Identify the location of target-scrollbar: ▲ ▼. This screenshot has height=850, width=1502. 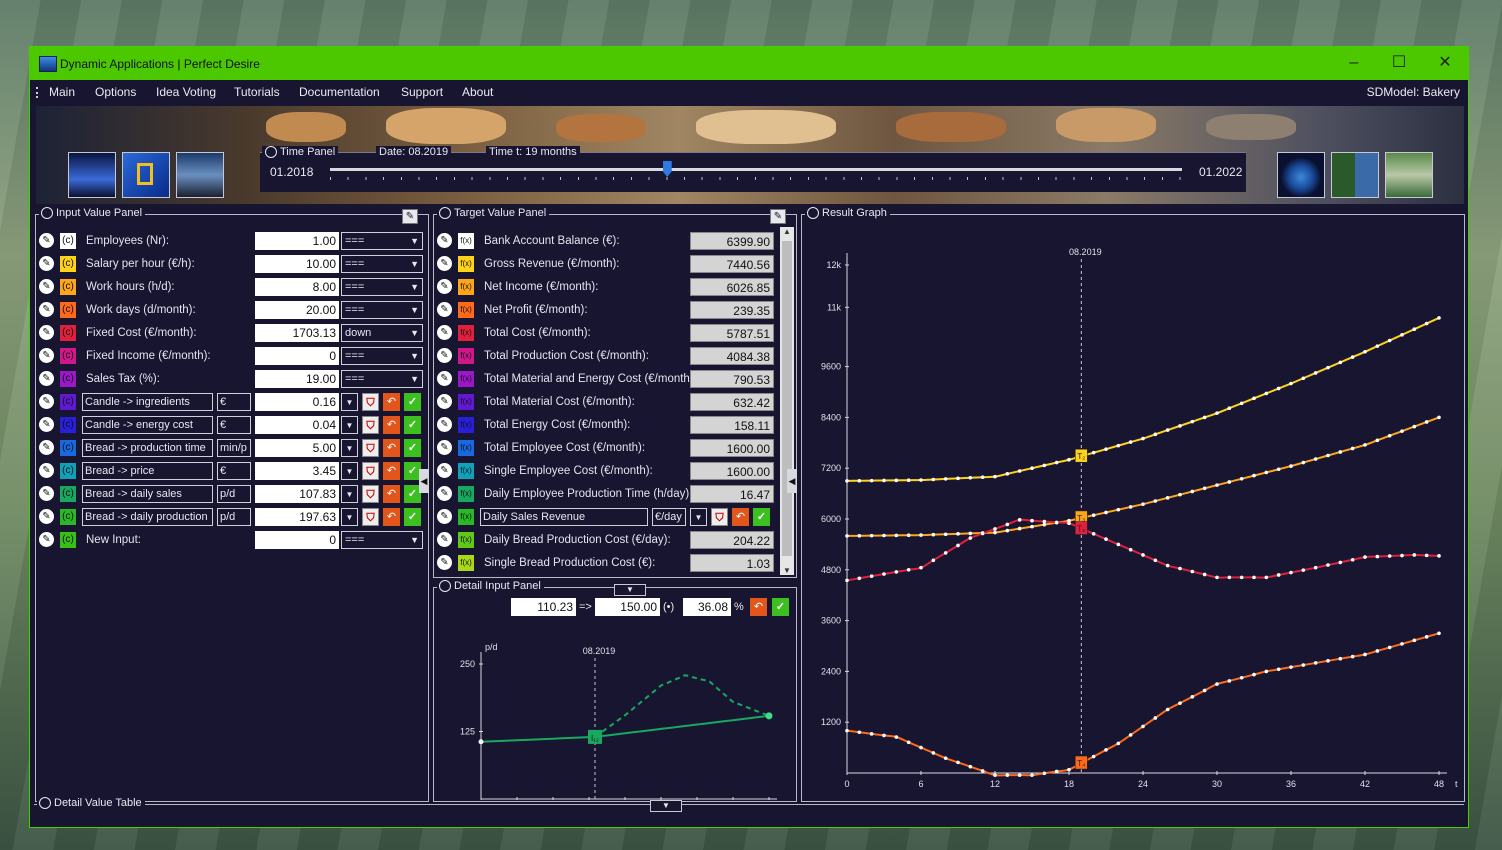
(787, 401).